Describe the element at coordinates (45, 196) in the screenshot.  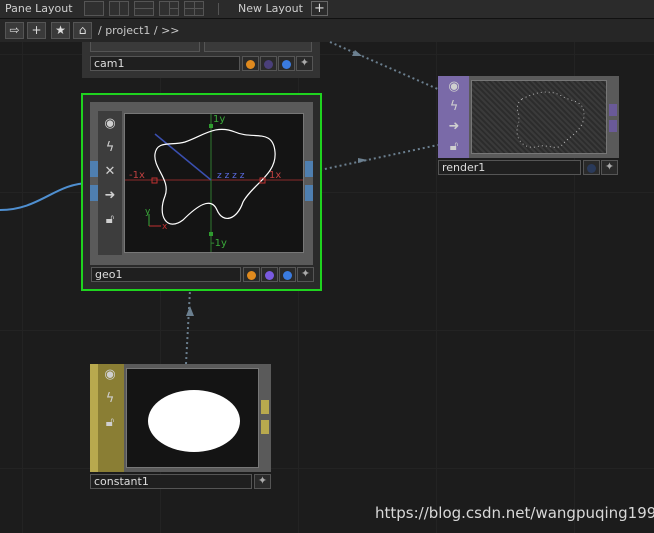
I see `input-wire` at that location.